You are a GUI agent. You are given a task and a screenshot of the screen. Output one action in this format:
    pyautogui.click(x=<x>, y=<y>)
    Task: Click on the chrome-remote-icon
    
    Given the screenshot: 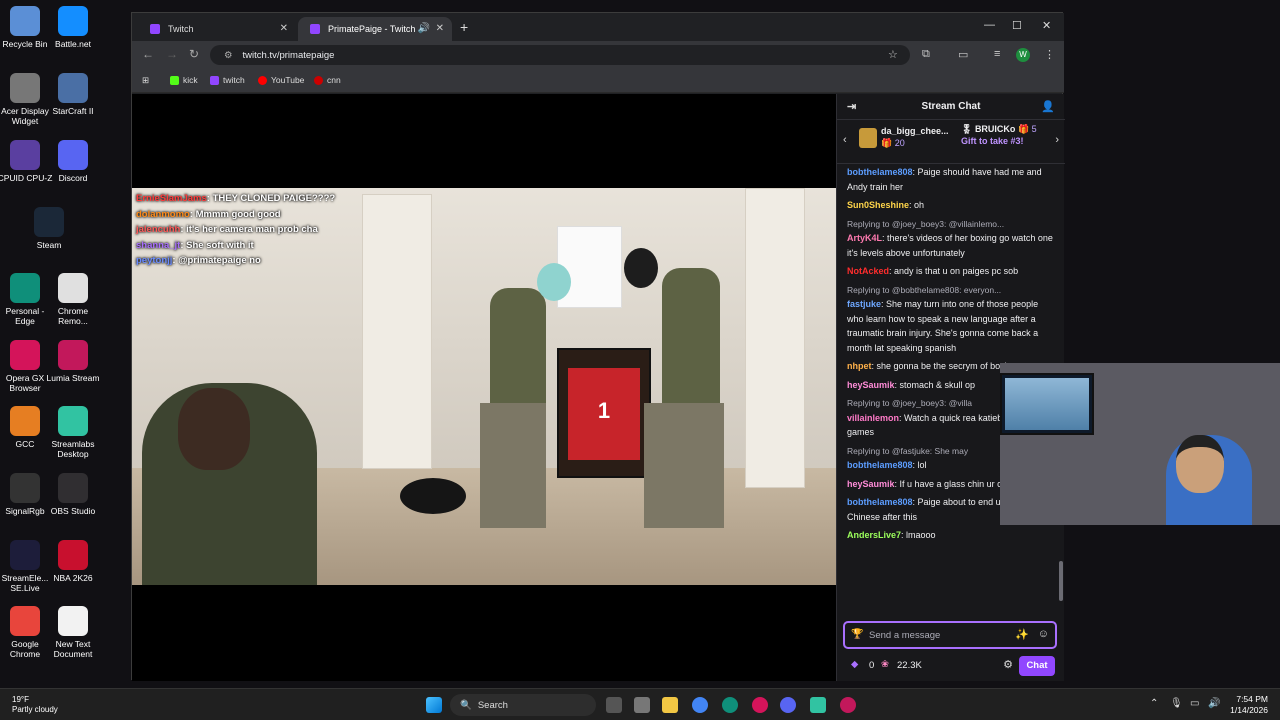 What is the action you would take?
    pyautogui.click(x=73, y=288)
    